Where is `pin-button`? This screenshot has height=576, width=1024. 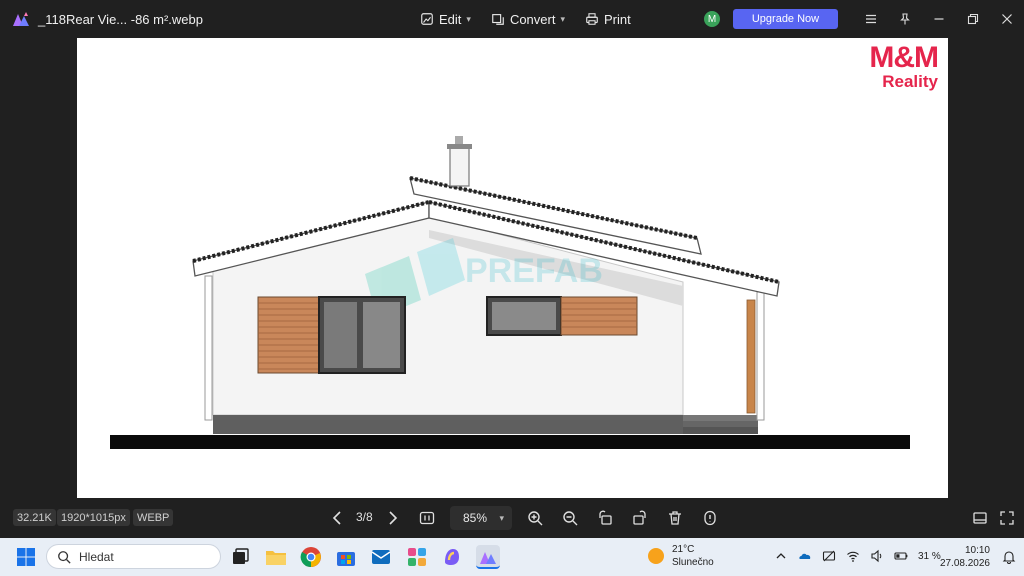 pin-button is located at coordinates (905, 19).